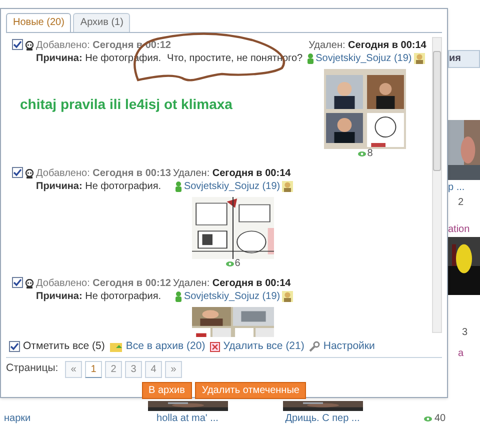 Image resolution: width=480 pixels, height=428 pixels. I want to click on close-icon, so click(215, 347).